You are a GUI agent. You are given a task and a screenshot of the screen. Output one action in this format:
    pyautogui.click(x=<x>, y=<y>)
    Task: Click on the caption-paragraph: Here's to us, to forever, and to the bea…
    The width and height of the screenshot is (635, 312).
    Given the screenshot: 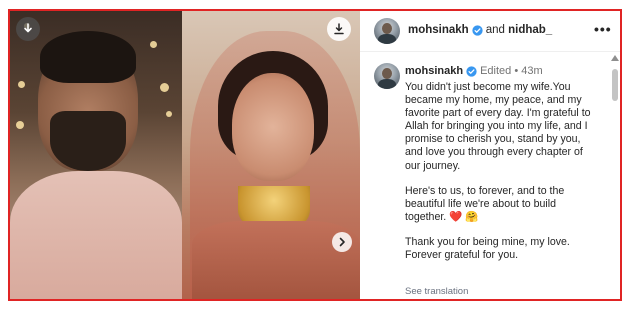 What is the action you would take?
    pyautogui.click(x=485, y=203)
    